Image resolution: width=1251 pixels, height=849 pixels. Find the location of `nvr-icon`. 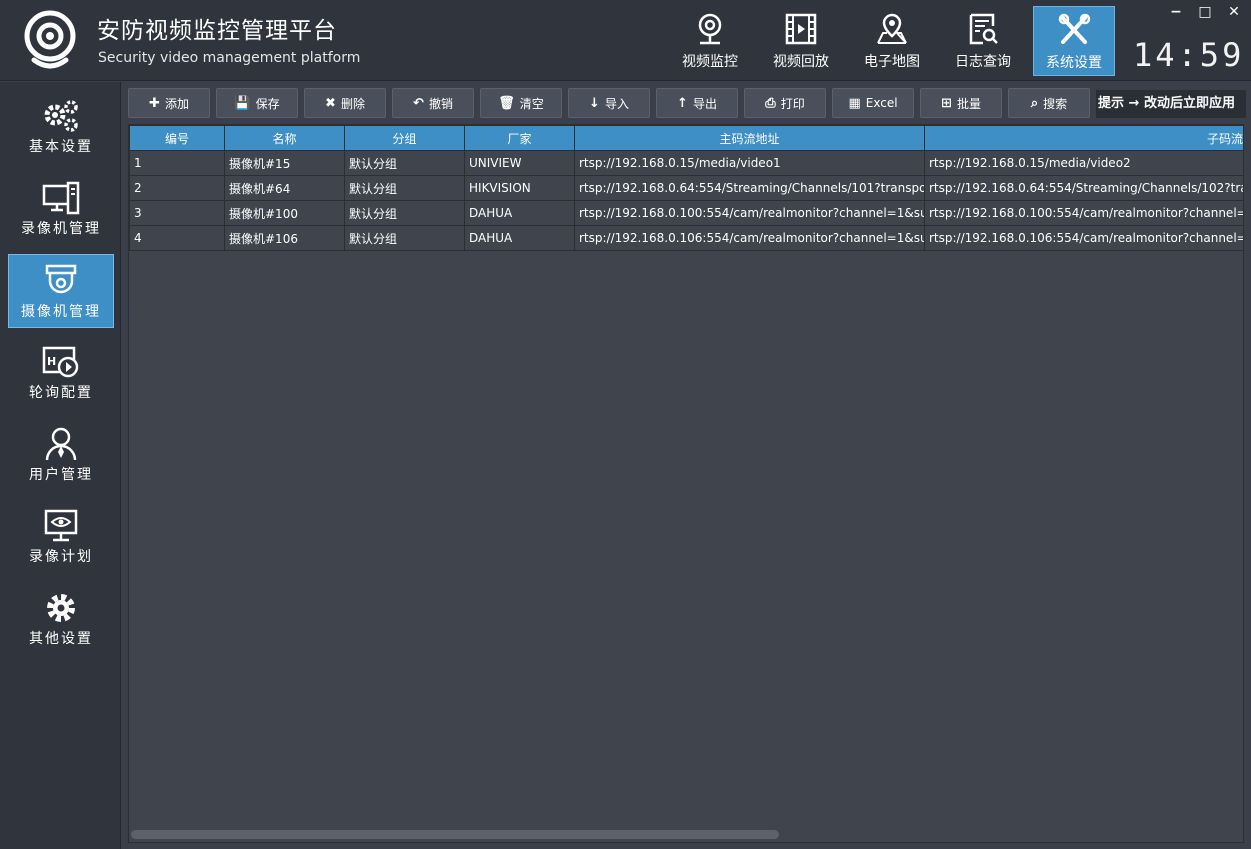

nvr-icon is located at coordinates (61, 198).